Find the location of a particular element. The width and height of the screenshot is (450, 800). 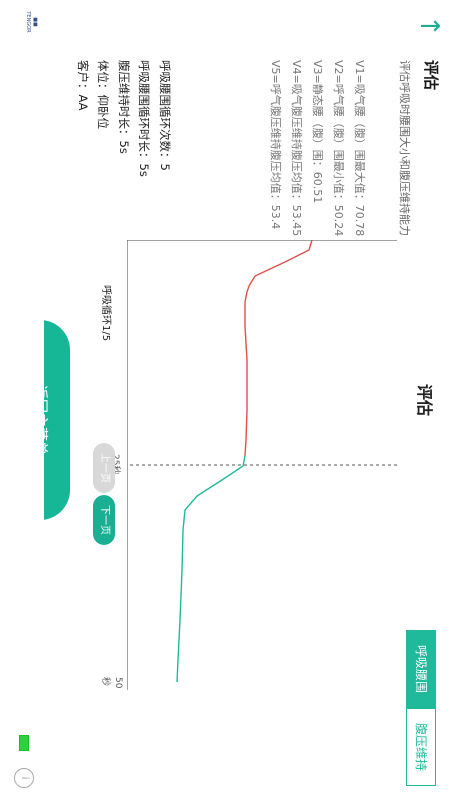

value-v5: V5=呼气腹压维持腹压均值：53.4 is located at coordinates (275, 145).